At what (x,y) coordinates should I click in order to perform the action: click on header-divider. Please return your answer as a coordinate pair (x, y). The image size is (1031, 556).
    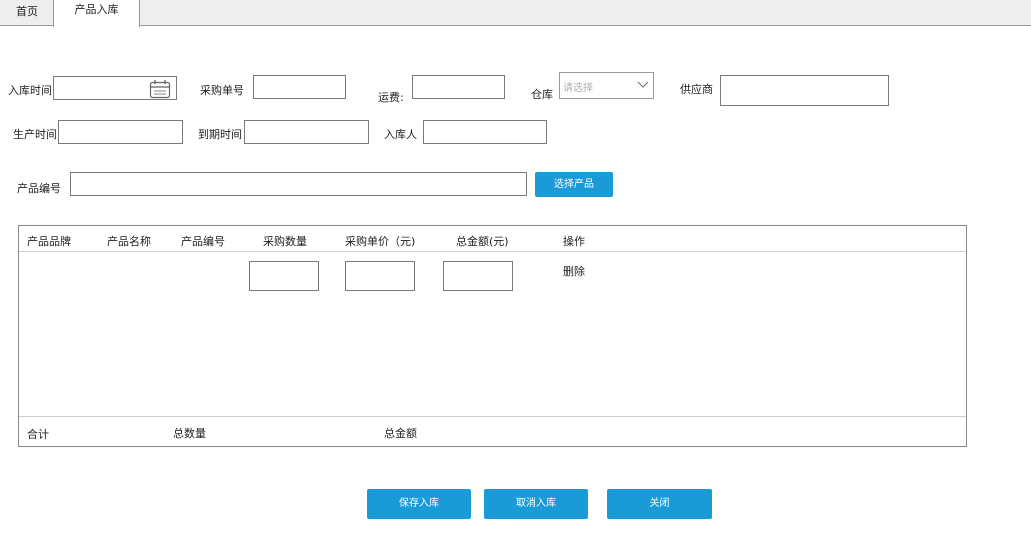
    Looking at the image, I should click on (492, 251).